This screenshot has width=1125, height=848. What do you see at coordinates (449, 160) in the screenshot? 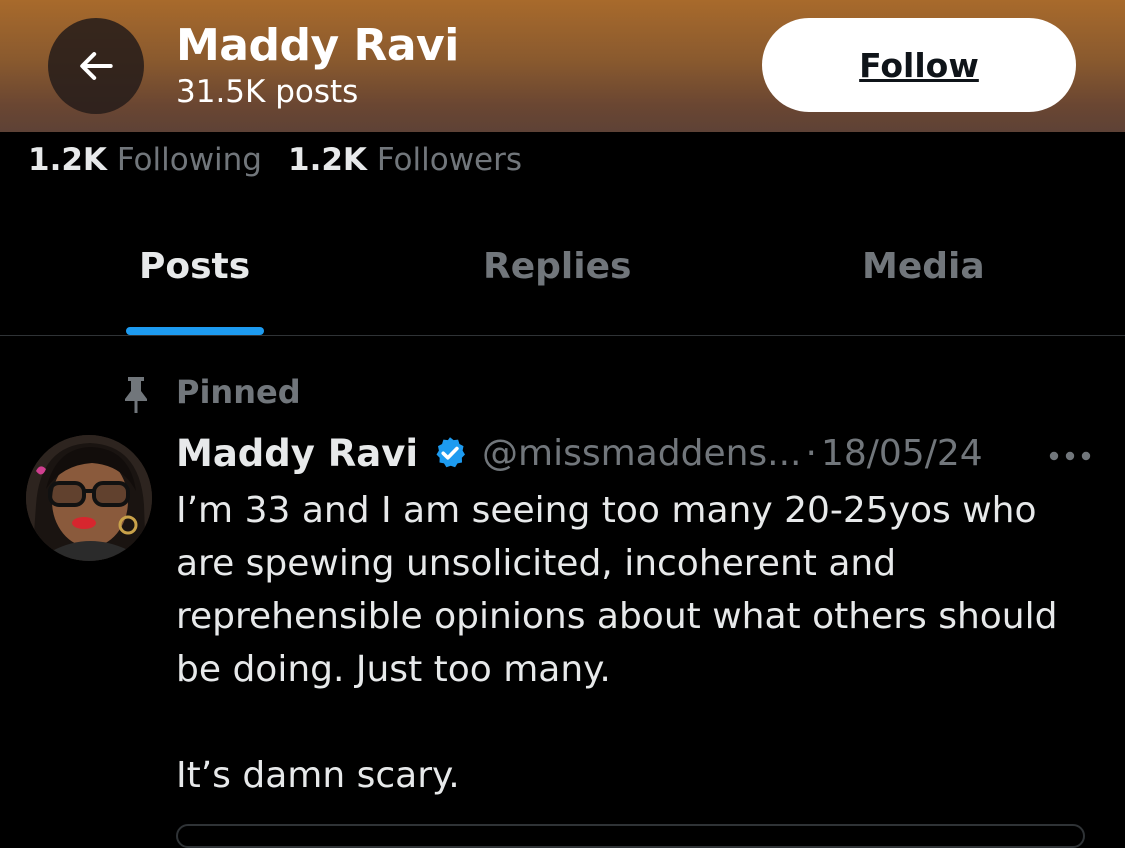
I see `followers-label: Followers` at bounding box center [449, 160].